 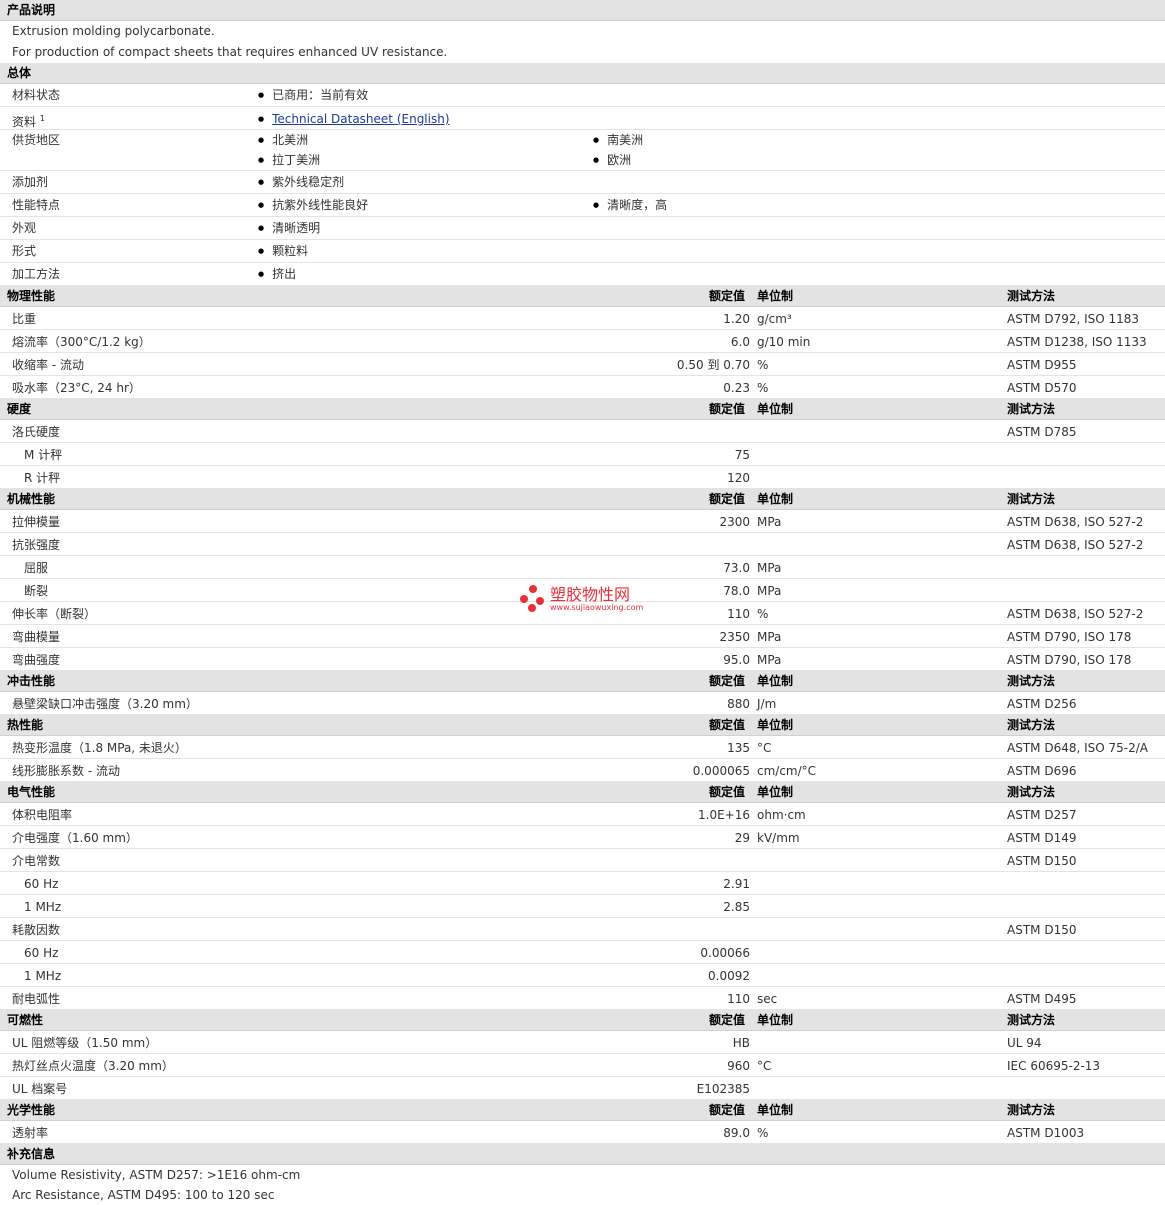 What do you see at coordinates (1042, 861) in the screenshot?
I see `property-test-method: ASTM D150` at bounding box center [1042, 861].